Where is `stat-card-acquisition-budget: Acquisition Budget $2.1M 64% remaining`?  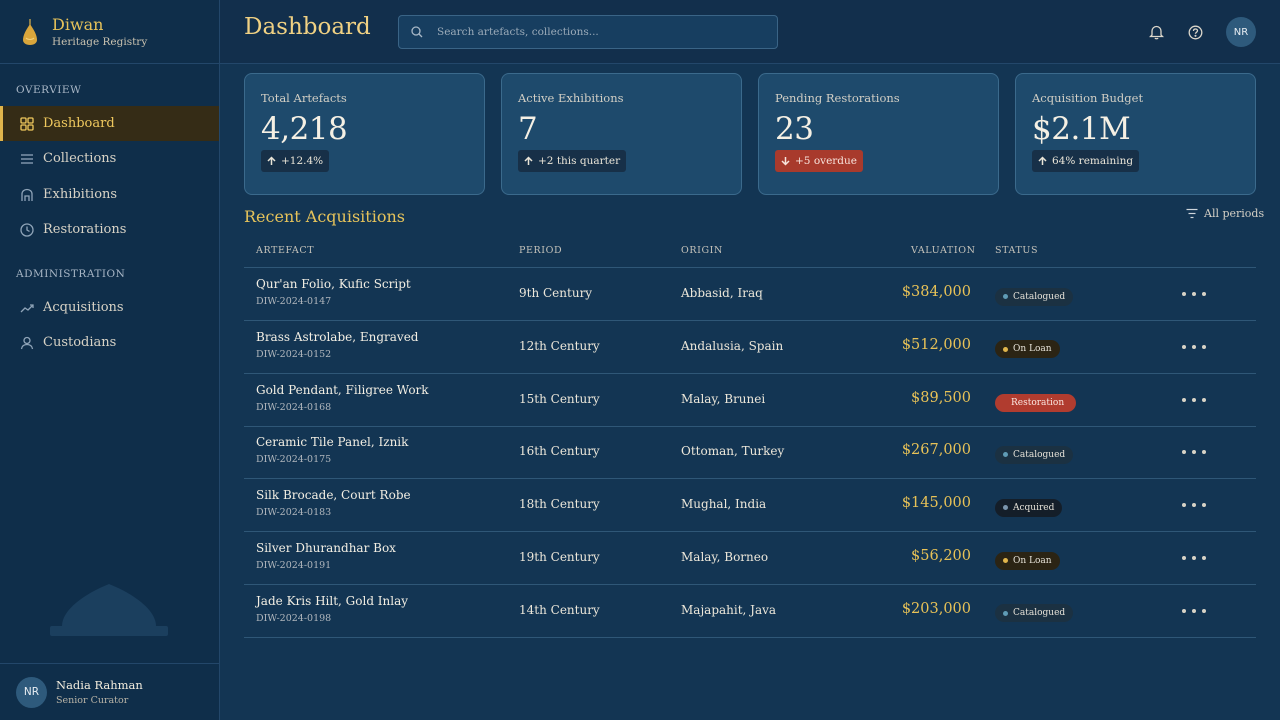
stat-card-acquisition-budget: Acquisition Budget $2.1M 64% remaining is located at coordinates (1135, 134).